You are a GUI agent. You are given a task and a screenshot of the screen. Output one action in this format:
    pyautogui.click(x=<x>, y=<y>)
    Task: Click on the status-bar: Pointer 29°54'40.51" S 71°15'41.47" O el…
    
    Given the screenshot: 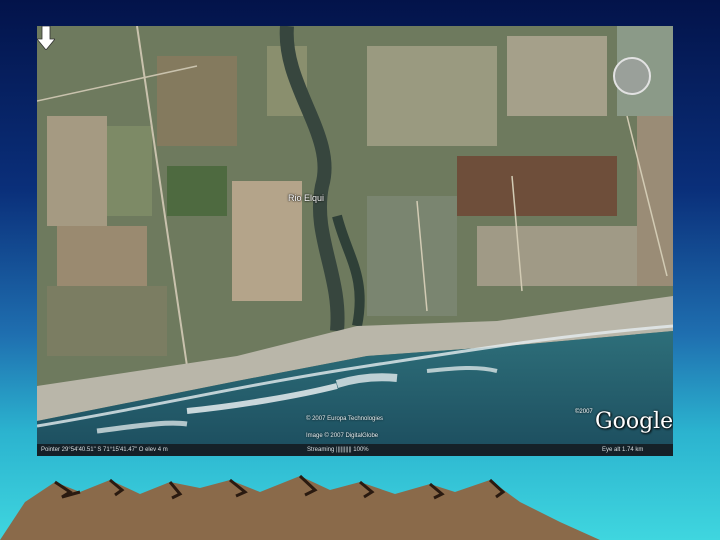 What is the action you would take?
    pyautogui.click(x=355, y=450)
    